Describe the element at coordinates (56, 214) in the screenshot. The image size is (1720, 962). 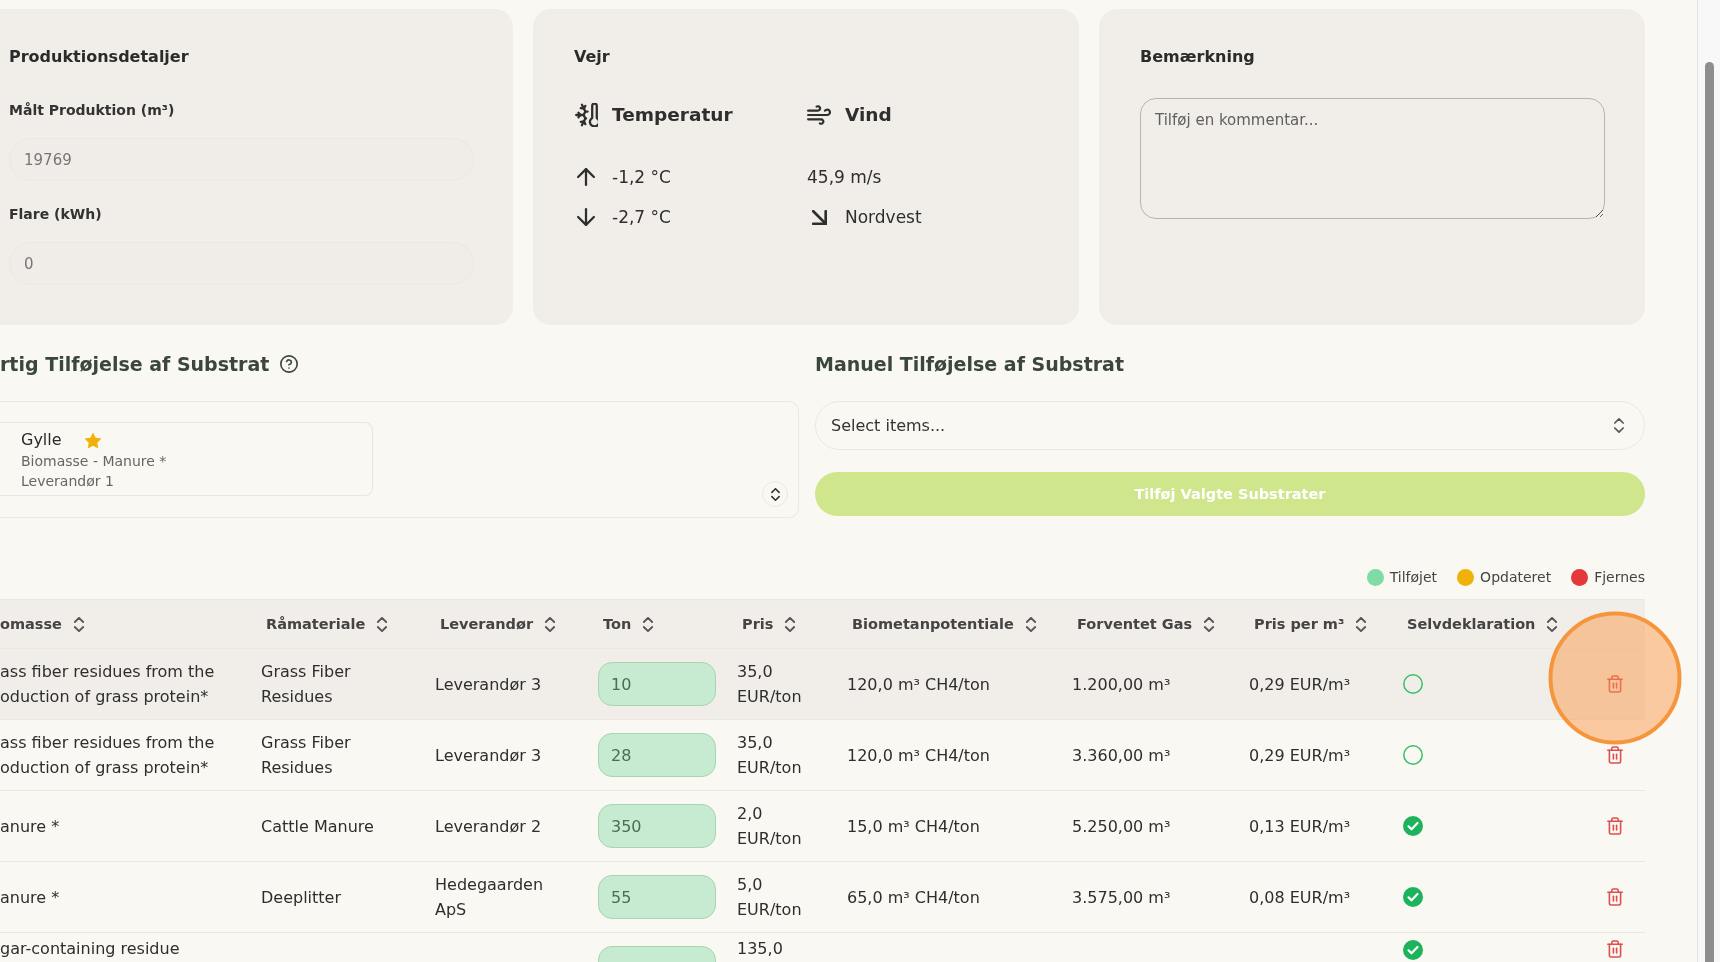
I see `field-label: Flare (kWh)` at that location.